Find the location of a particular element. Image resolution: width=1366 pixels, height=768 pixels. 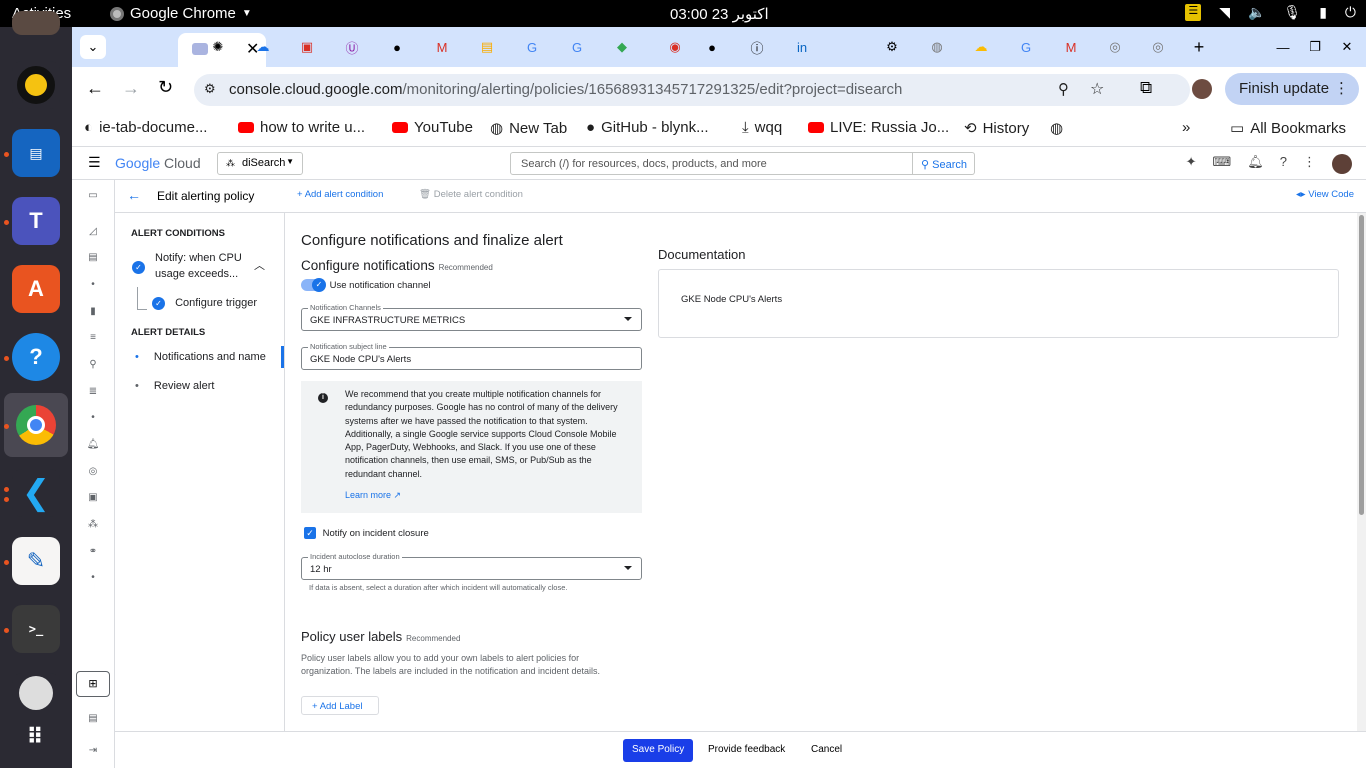

tab-drive-icon: ☁ is located at coordinates (981, 47).